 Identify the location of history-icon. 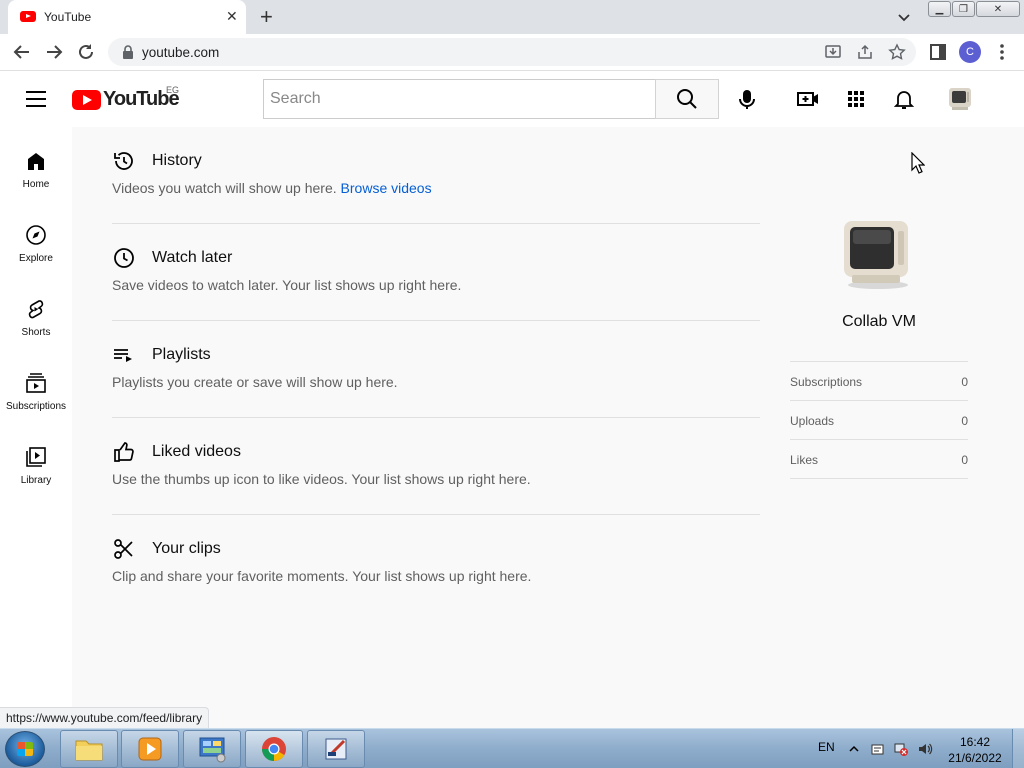
(124, 161).